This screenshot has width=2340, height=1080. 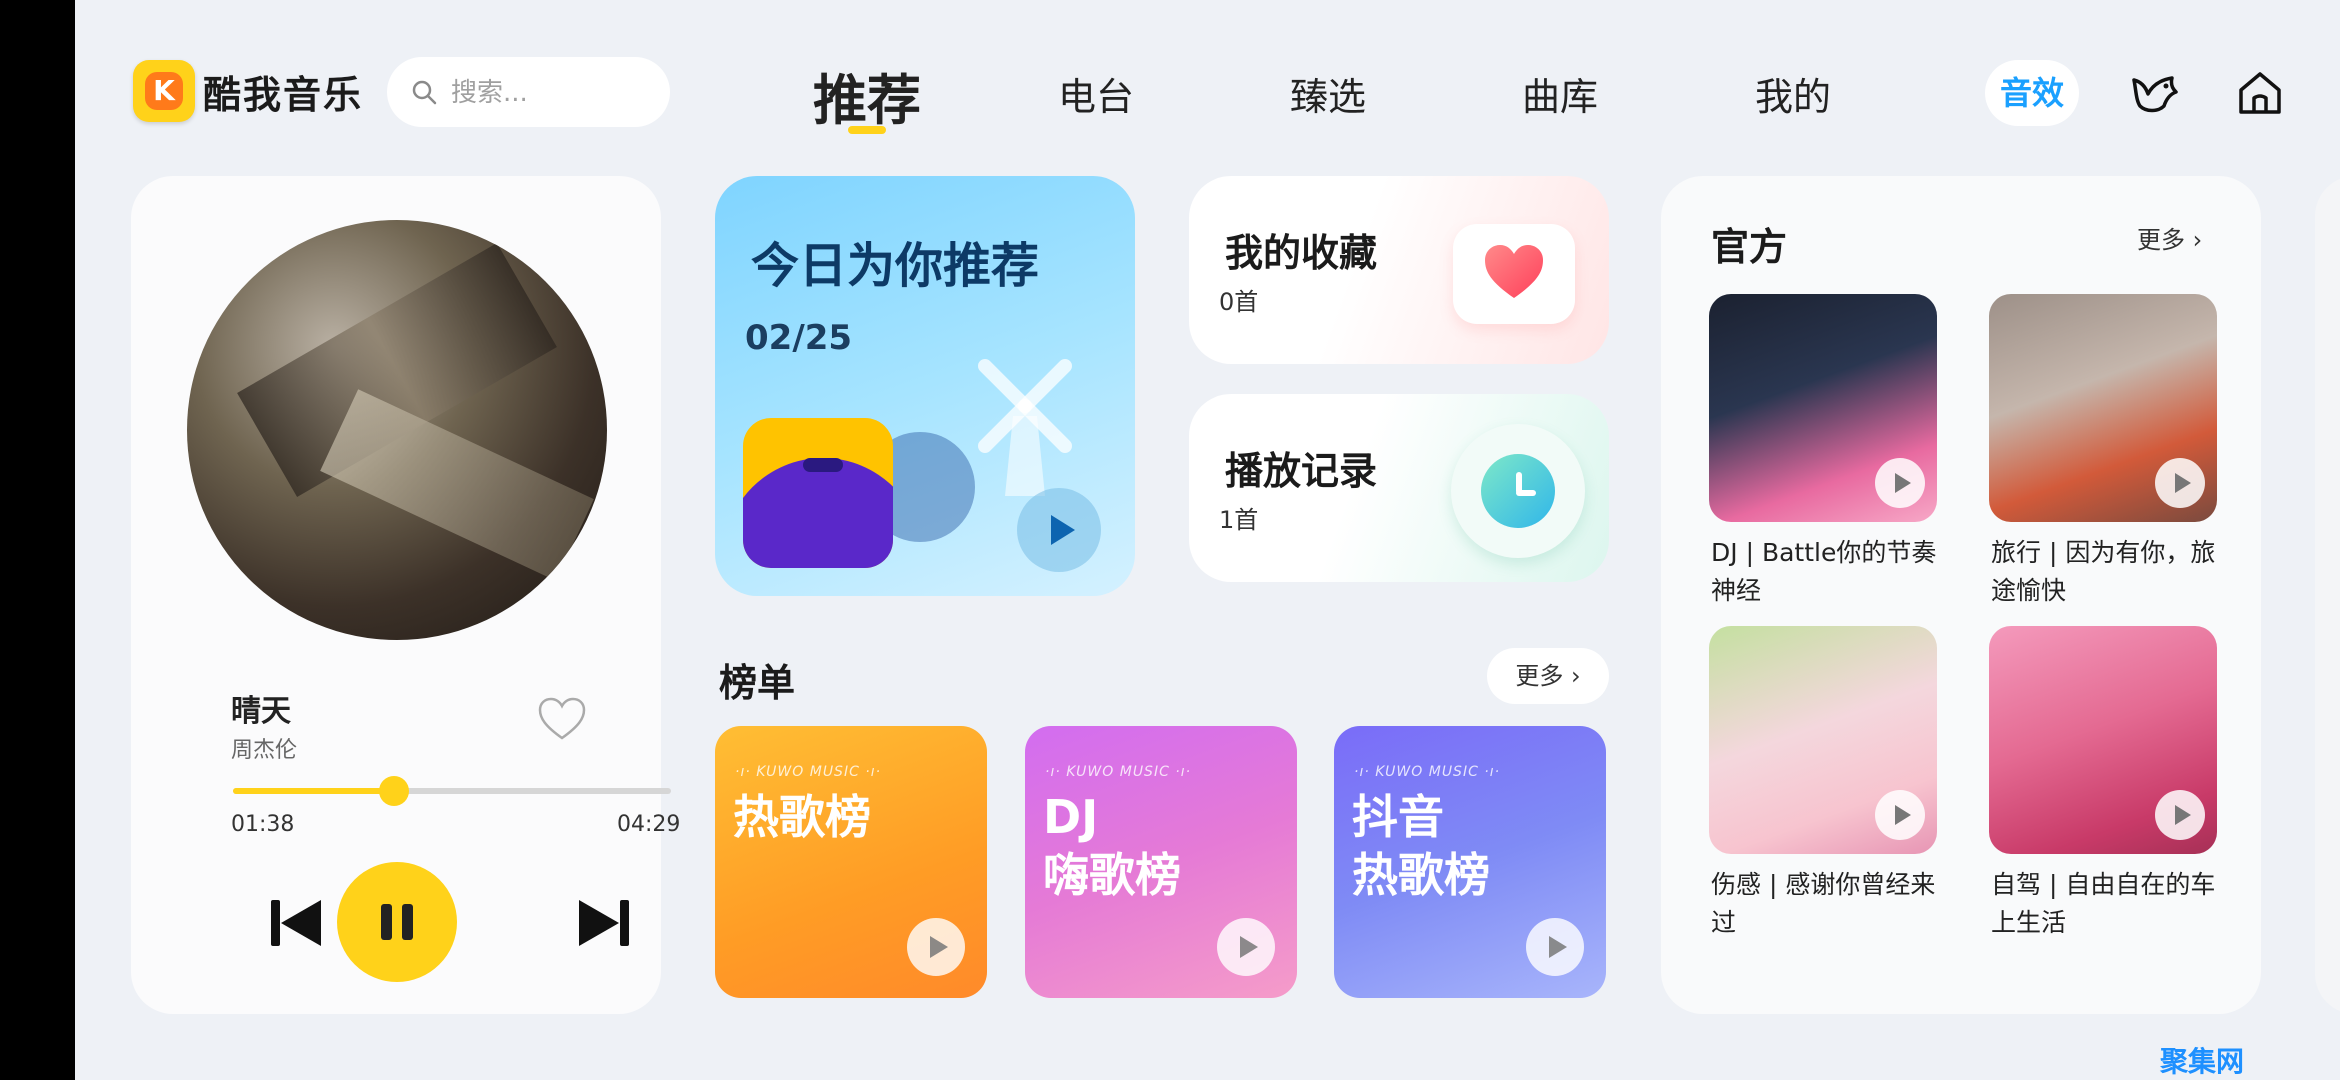 I want to click on like-heart-icon, so click(x=562, y=719).